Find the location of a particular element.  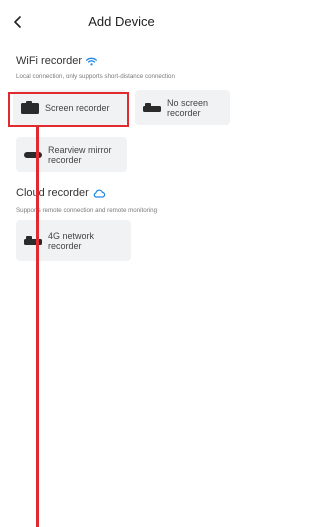

page-title: Add Device is located at coordinates (121, 21).